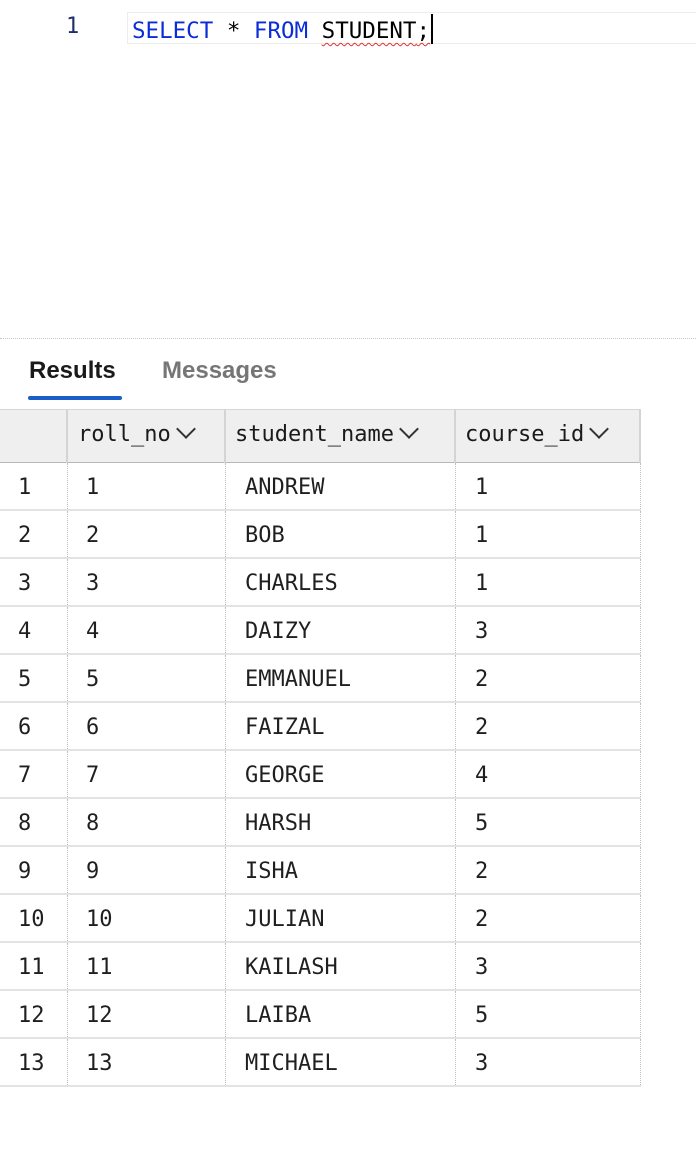 This screenshot has width=696, height=1156. I want to click on active-tab-indicator, so click(75, 398).